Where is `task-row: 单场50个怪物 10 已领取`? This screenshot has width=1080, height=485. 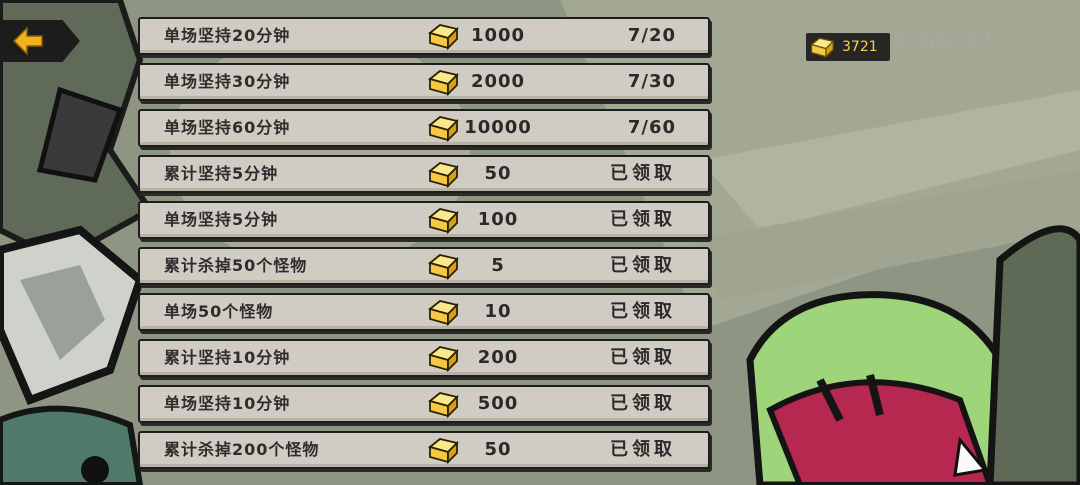 task-row: 单场50个怪物 10 已领取 is located at coordinates (424, 312).